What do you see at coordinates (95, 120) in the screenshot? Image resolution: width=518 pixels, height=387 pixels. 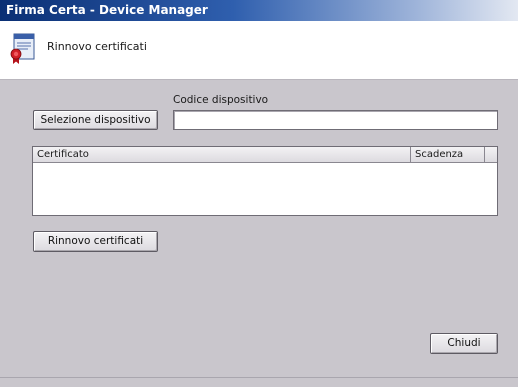 I see `select-device-button: Selezione dispositivo` at bounding box center [95, 120].